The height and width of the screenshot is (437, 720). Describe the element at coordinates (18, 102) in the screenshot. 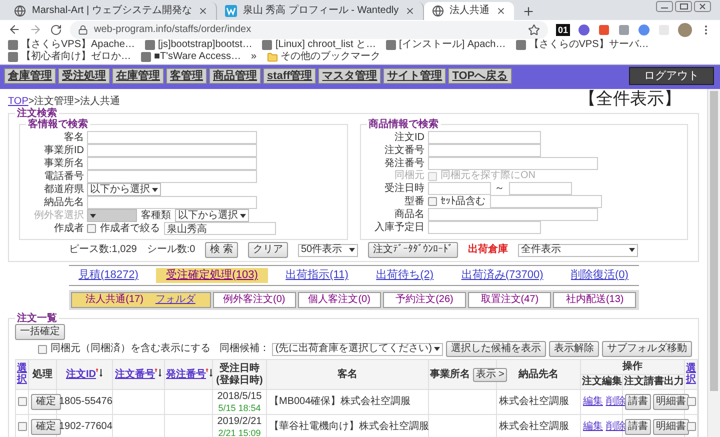

I see `breadcrumb-link: TOP` at that location.